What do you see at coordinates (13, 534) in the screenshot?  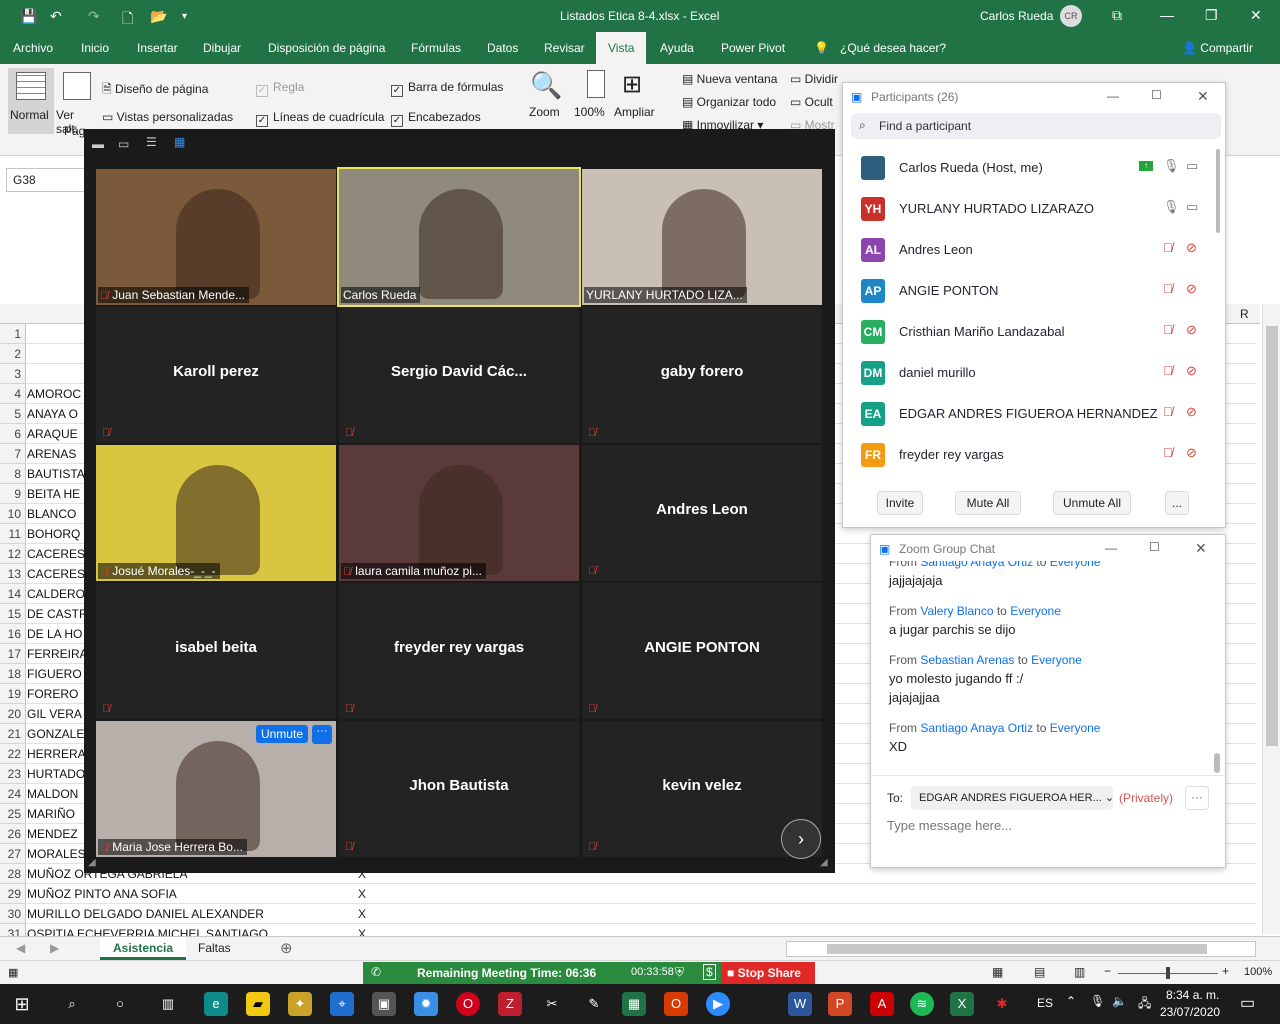 I see `row-header: 11` at bounding box center [13, 534].